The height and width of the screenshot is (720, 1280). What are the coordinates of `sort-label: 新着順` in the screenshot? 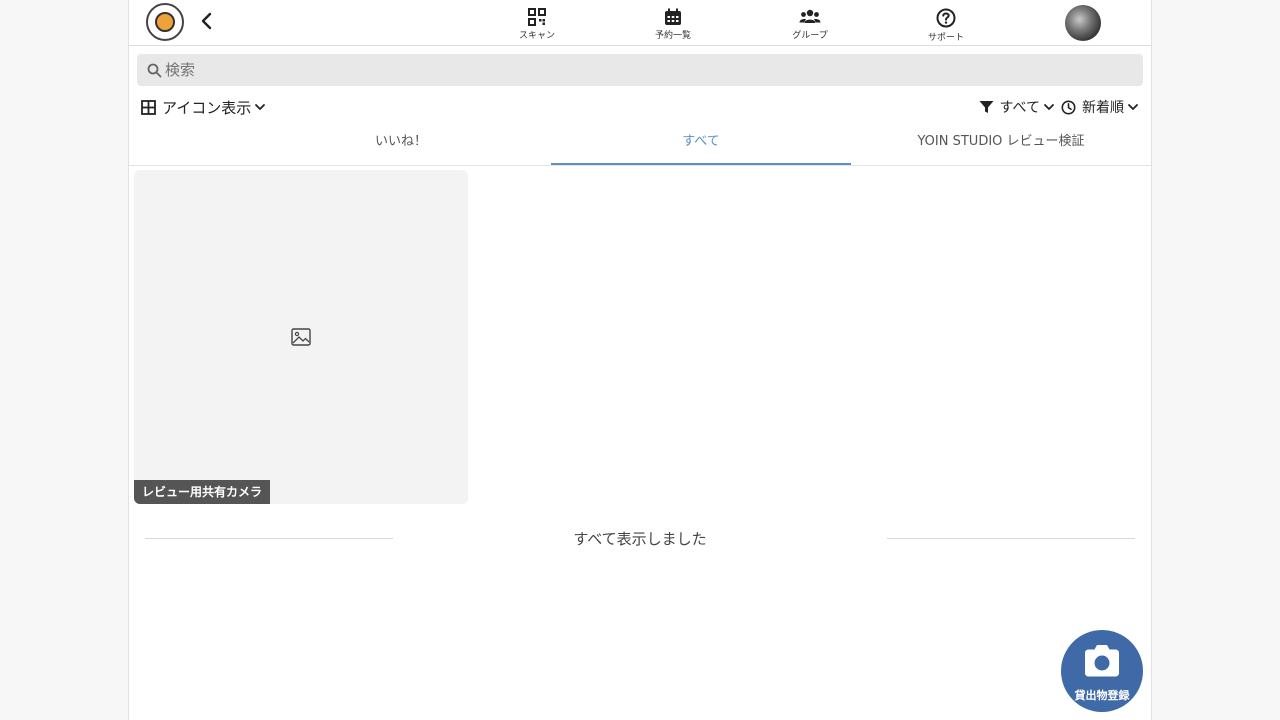 It's located at (1103, 108).